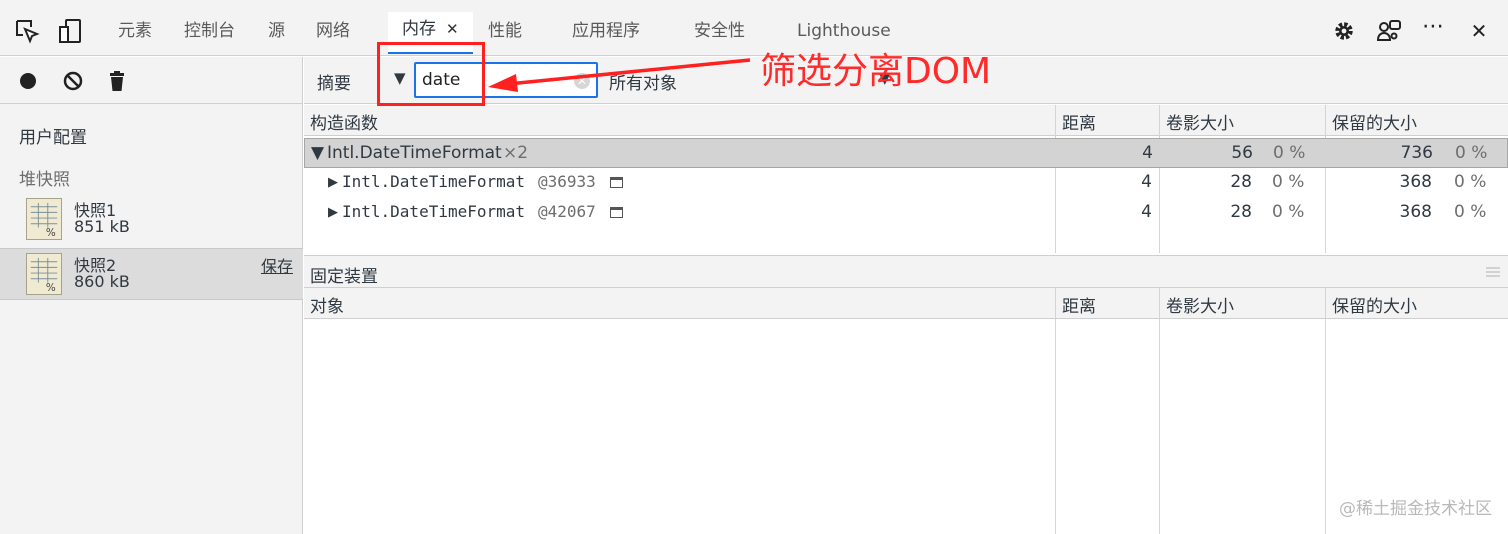 The height and width of the screenshot is (534, 1508). What do you see at coordinates (27, 31) in the screenshot?
I see `inspect-element-icon` at bounding box center [27, 31].